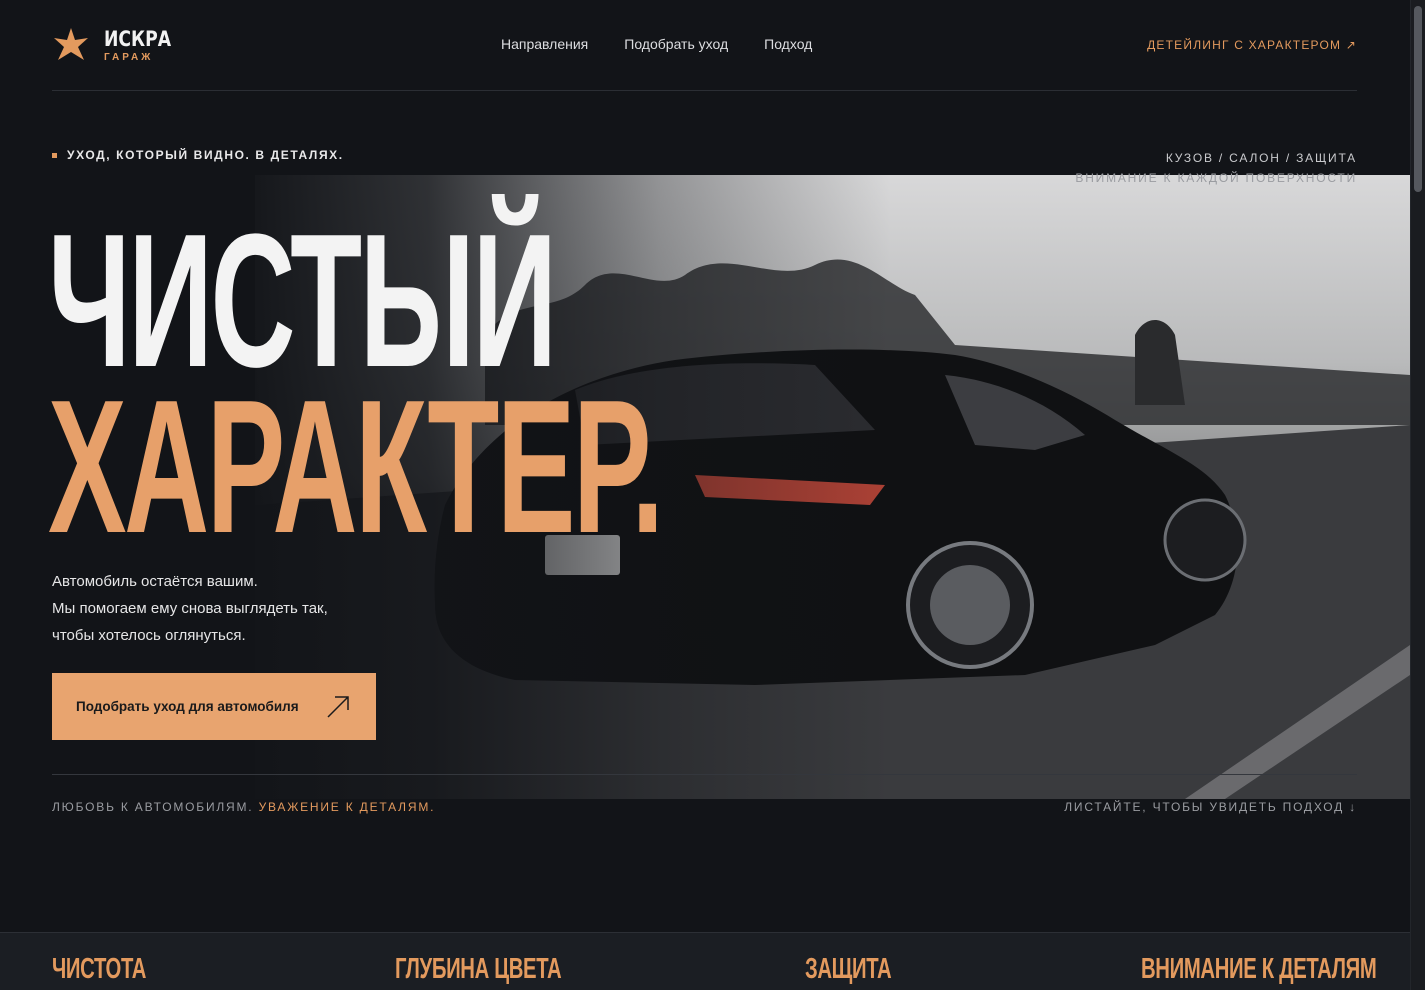 The image size is (1425, 990). I want to click on hero-lead-line: Автомобиль остаётся вашим., so click(155, 581).